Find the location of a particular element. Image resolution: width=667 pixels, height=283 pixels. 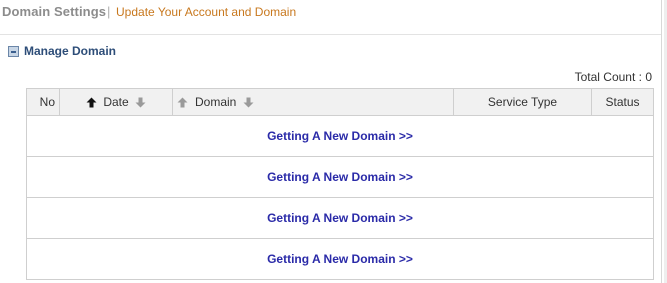

column-service-type: Service Type is located at coordinates (522, 102).